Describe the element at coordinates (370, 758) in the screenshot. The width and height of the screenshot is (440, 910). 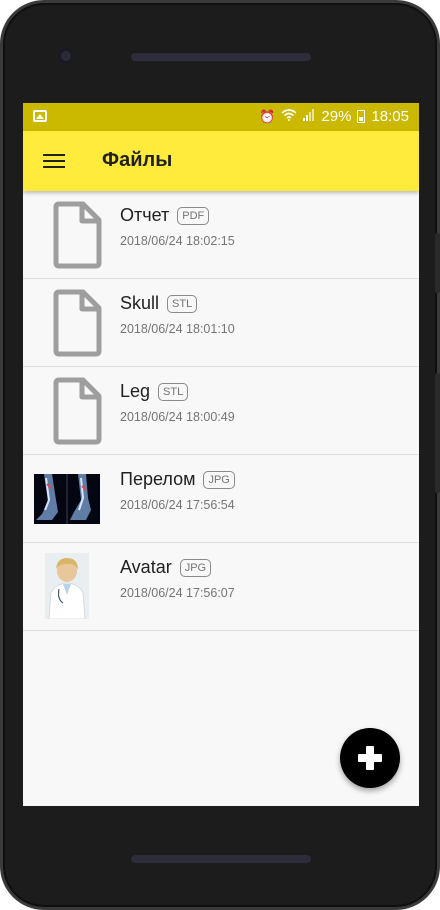
I see `add-file-button` at that location.